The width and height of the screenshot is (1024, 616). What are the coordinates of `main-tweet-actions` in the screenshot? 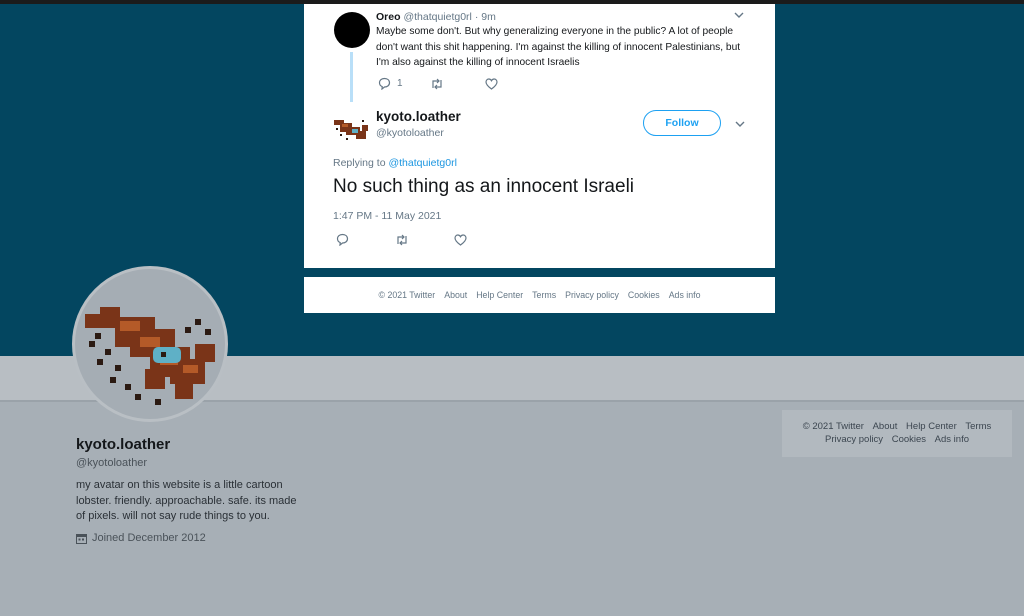 It's located at (401, 239).